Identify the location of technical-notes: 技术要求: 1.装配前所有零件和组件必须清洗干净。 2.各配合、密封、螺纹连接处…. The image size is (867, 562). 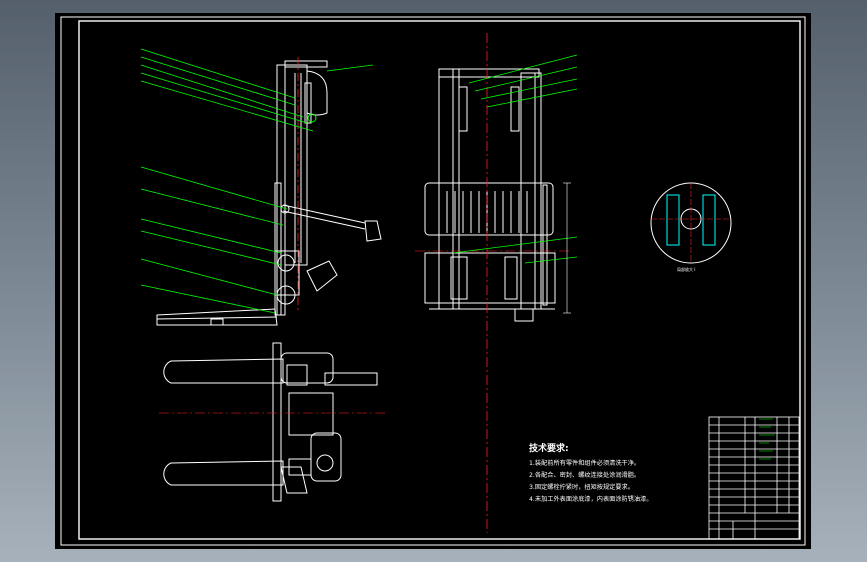
(590, 472).